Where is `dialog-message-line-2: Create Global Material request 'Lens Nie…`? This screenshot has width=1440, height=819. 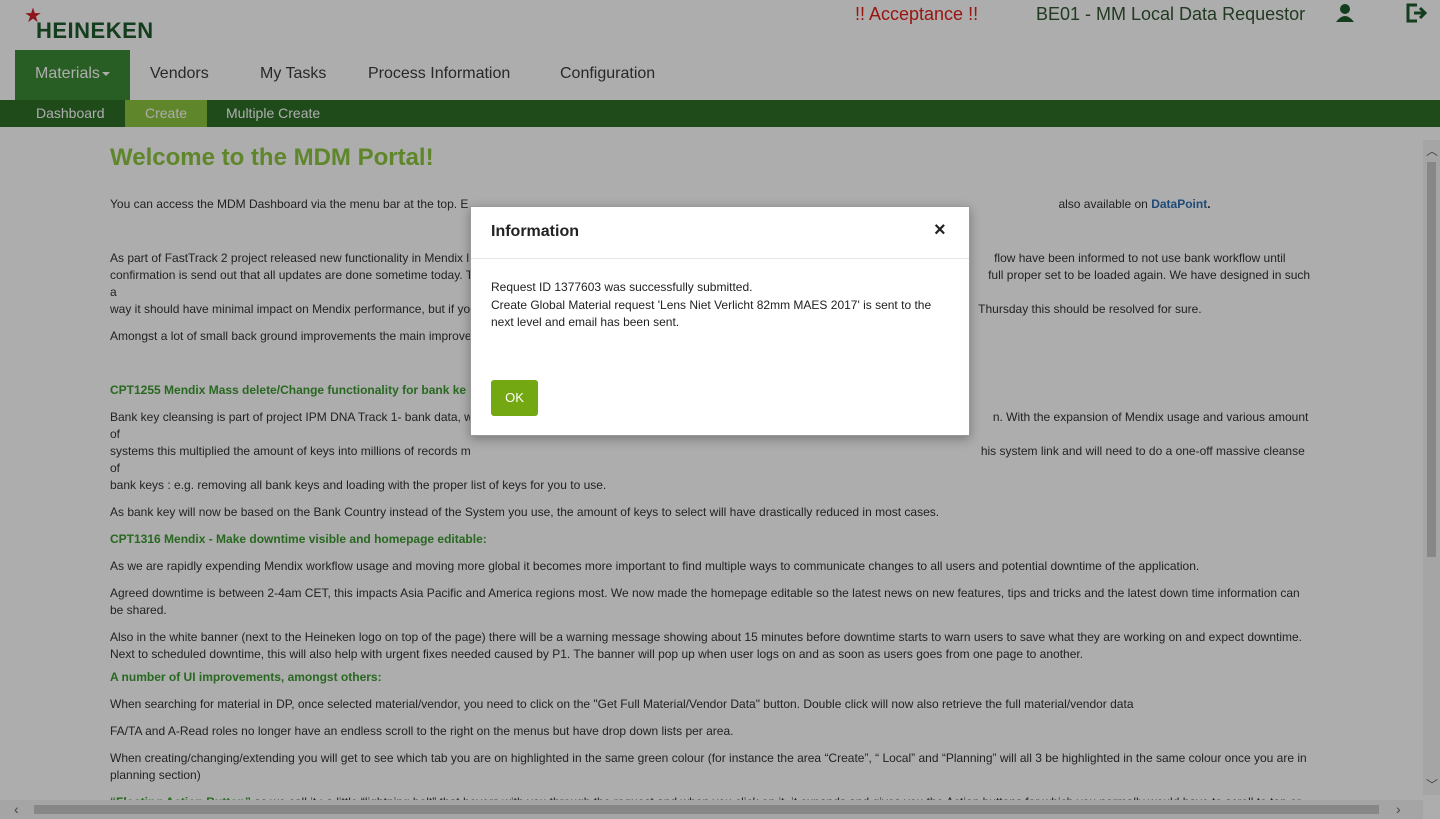 dialog-message-line-2: Create Global Material request 'Lens Nie… is located at coordinates (711, 313).